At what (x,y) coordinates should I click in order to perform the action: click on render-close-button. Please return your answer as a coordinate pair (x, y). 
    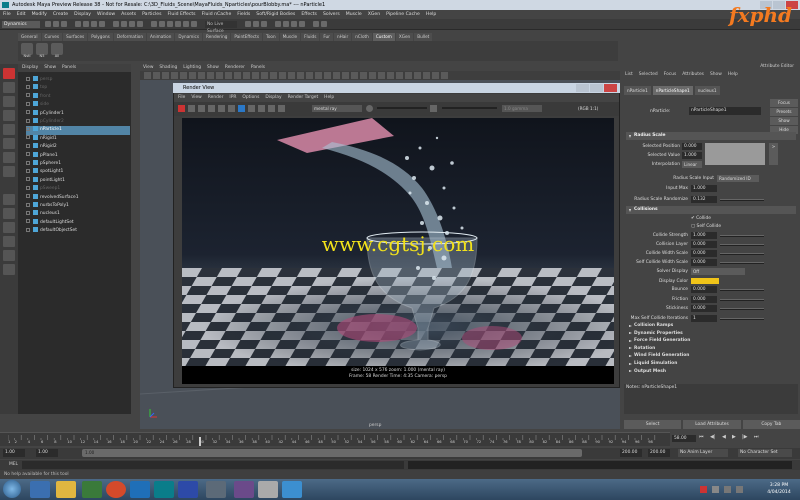
    Looking at the image, I should click on (610, 88).